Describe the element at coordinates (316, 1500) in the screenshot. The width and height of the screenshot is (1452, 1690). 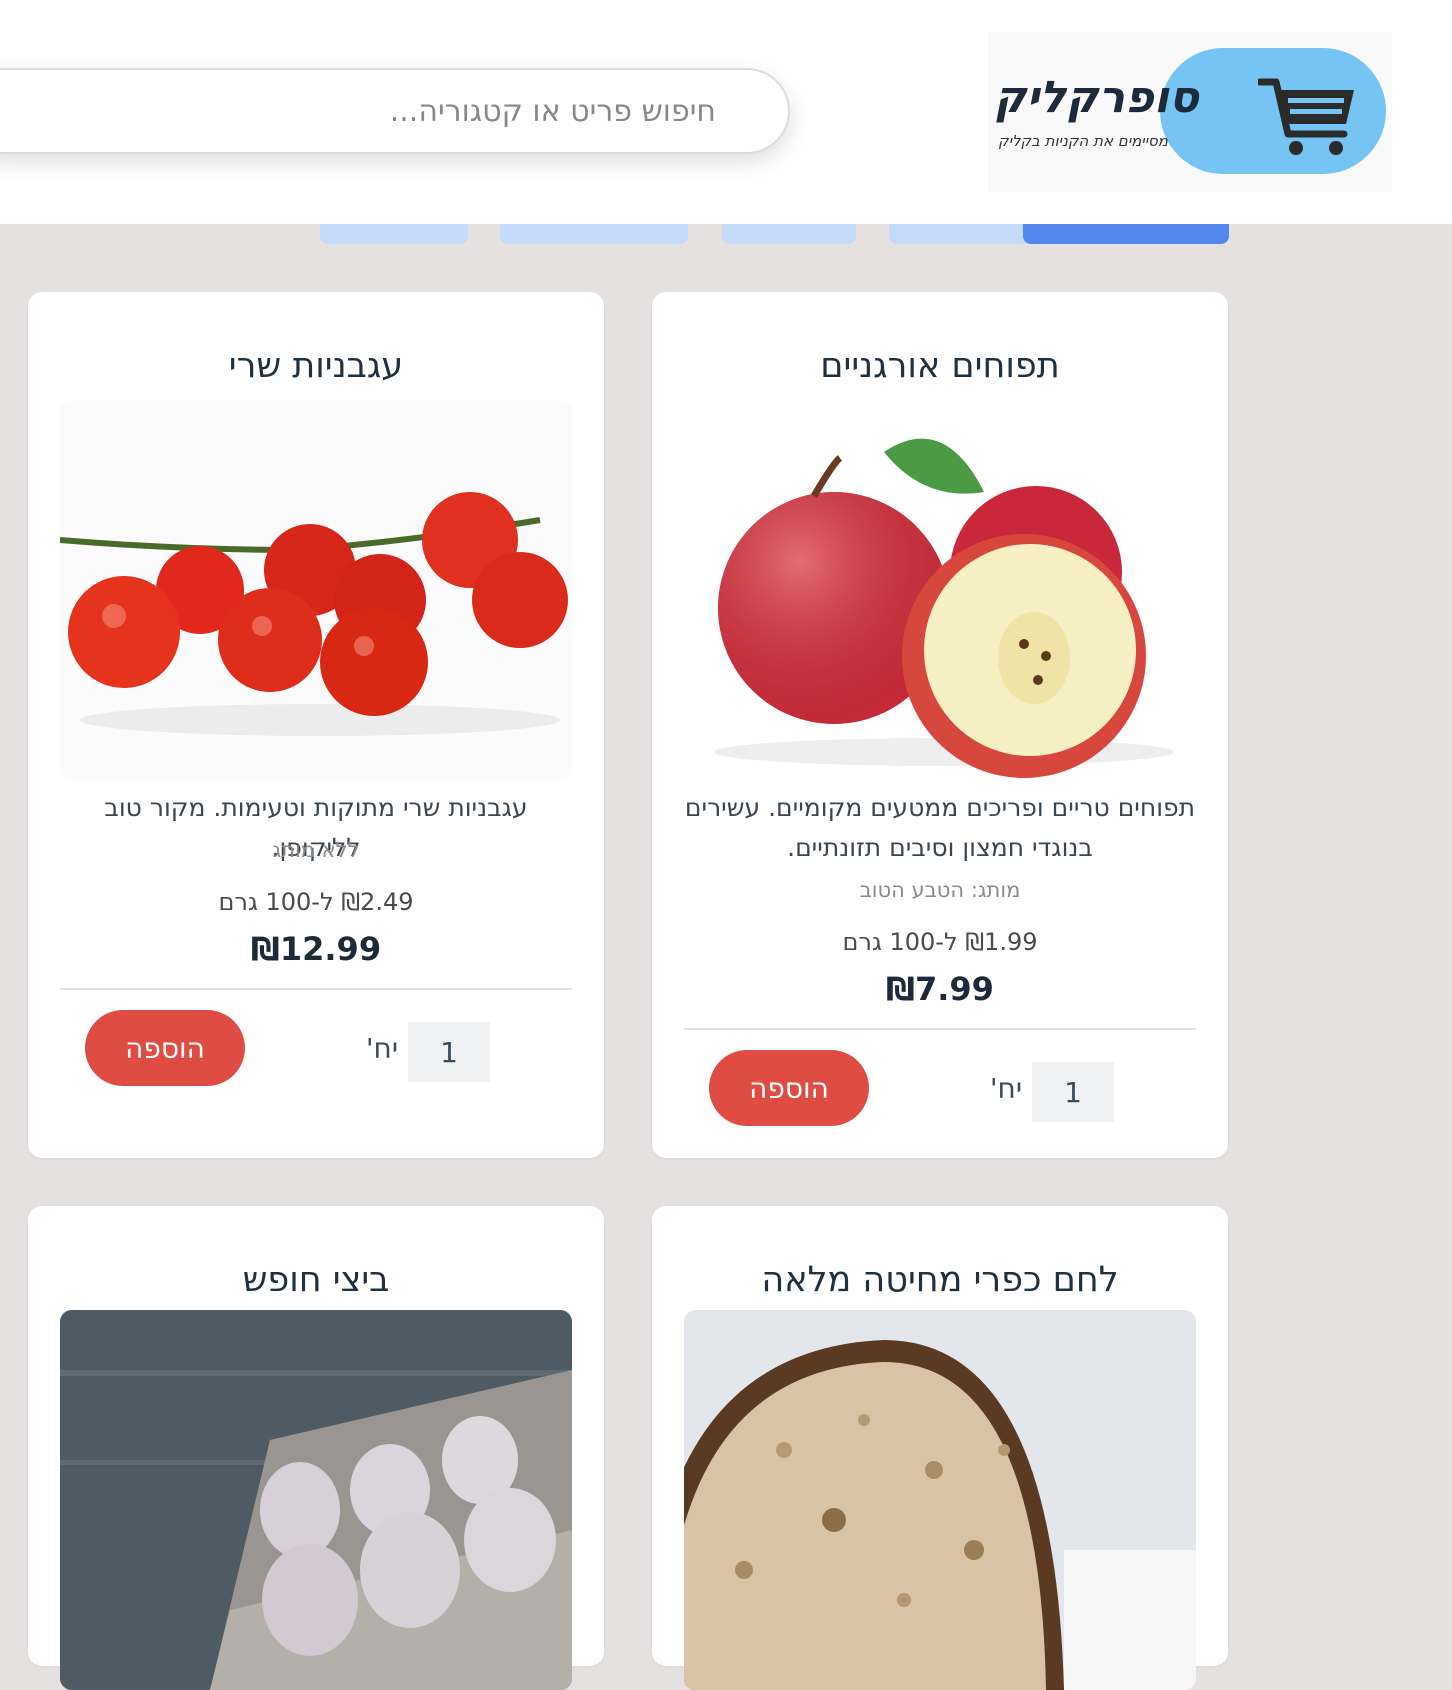
I see `eggs-photo` at that location.